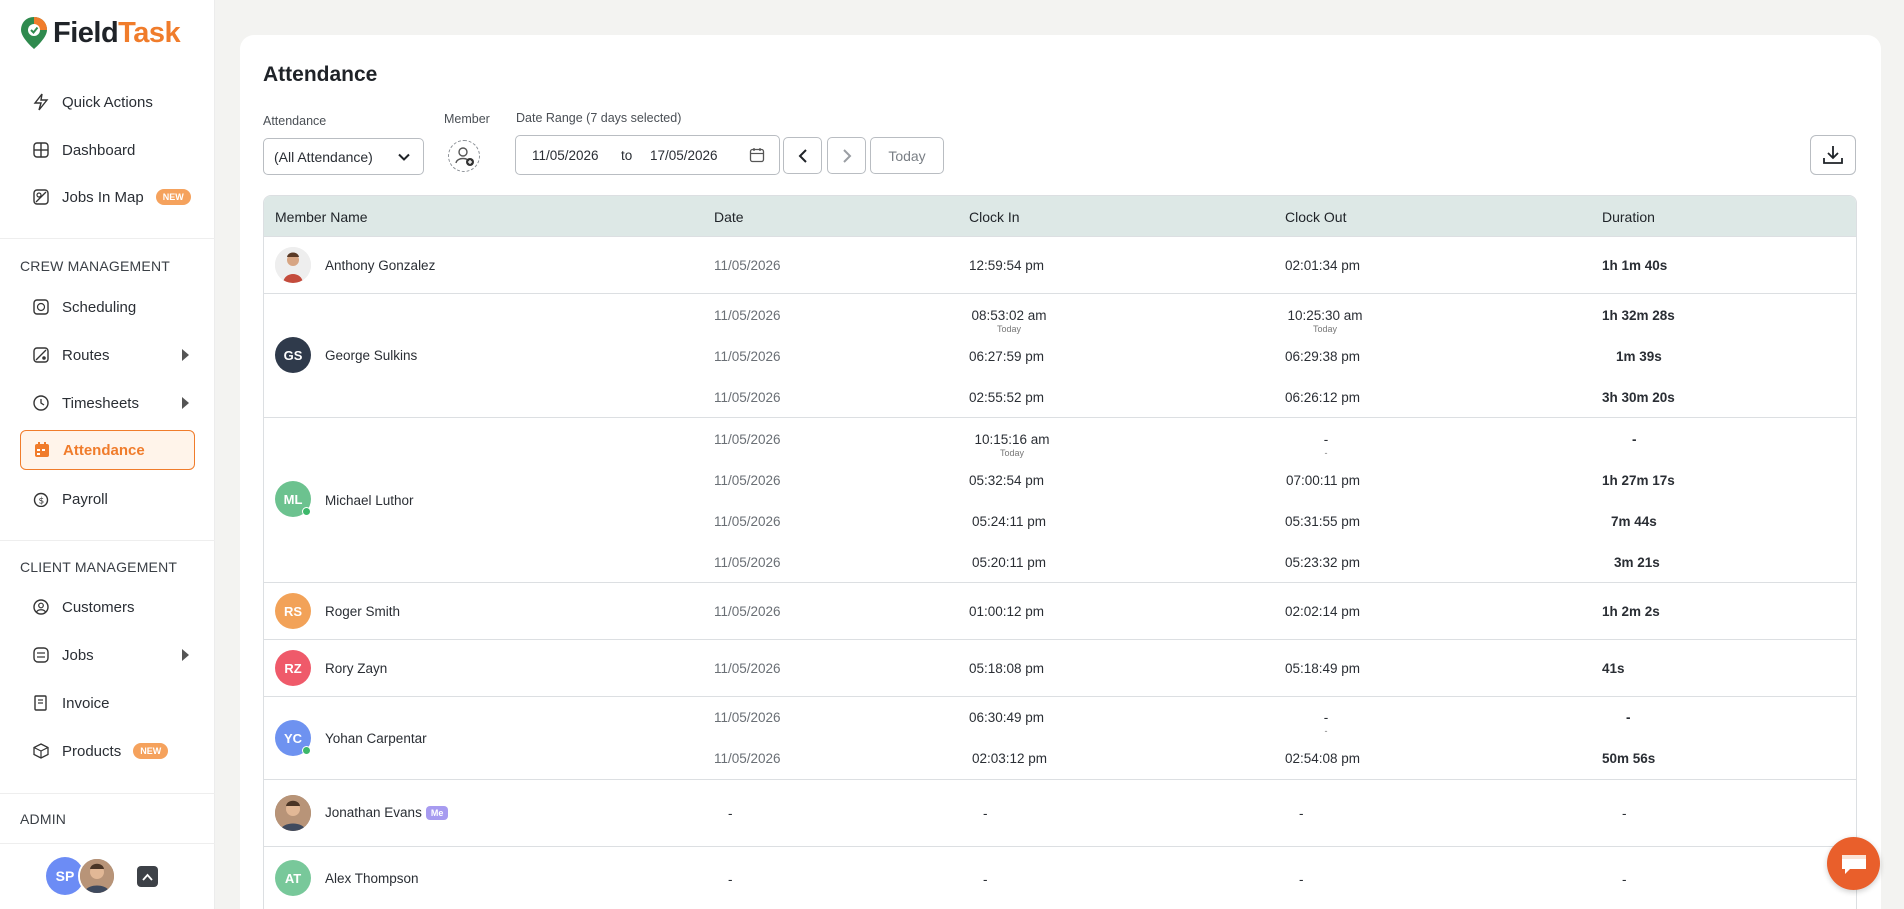  What do you see at coordinates (98, 607) in the screenshot?
I see `sidebar-item-label: Customers` at bounding box center [98, 607].